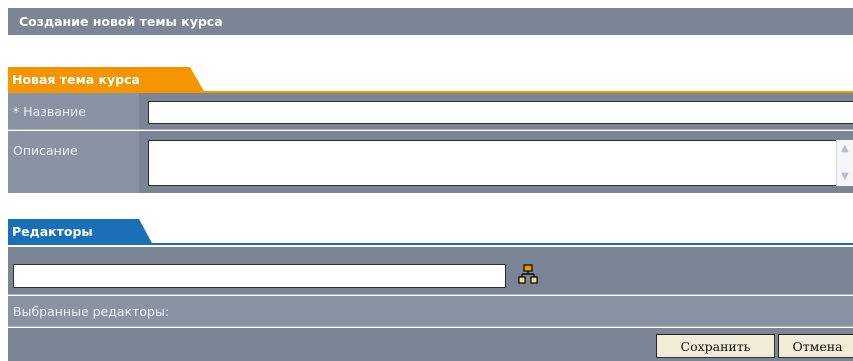 This screenshot has height=361, width=853. Describe the element at coordinates (45, 150) in the screenshot. I see `description-label: Описание` at that location.